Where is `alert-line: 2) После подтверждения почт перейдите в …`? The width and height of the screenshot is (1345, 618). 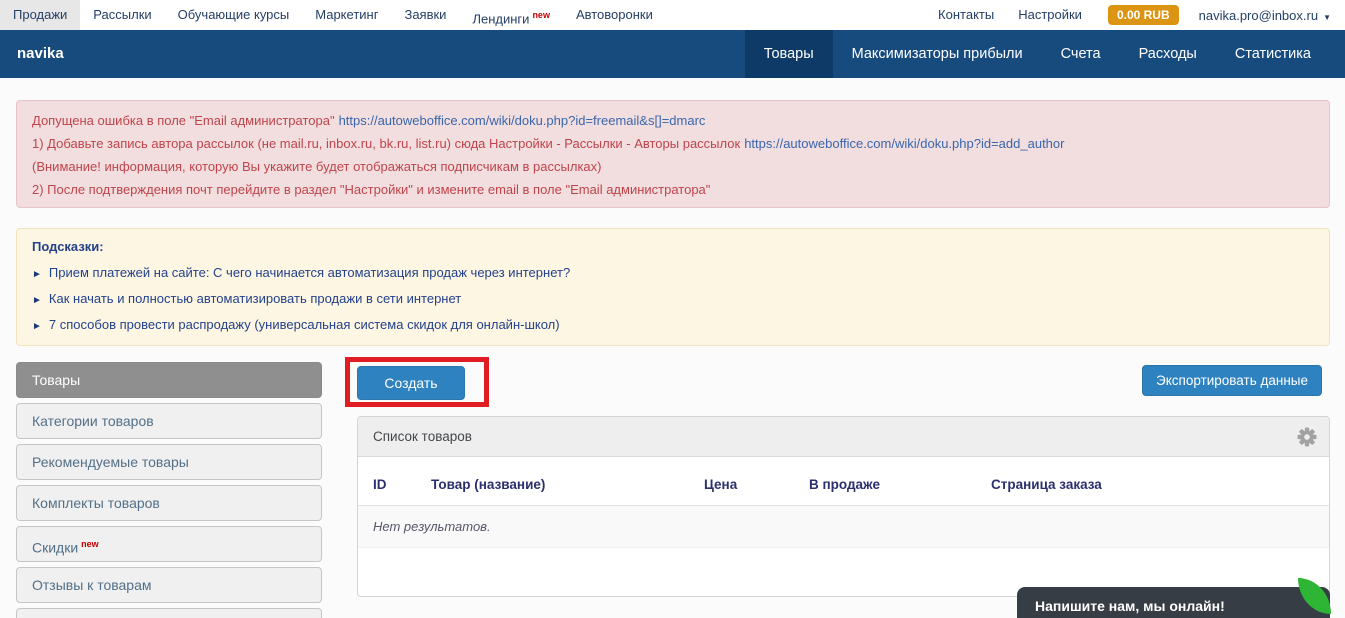 alert-line: 2) После подтверждения почт перейдите в … is located at coordinates (673, 189).